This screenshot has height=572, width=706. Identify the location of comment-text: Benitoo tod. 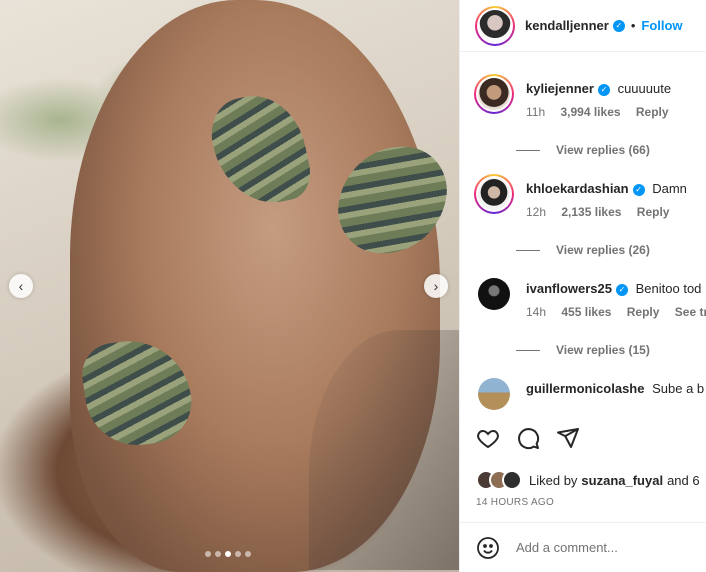
(668, 288).